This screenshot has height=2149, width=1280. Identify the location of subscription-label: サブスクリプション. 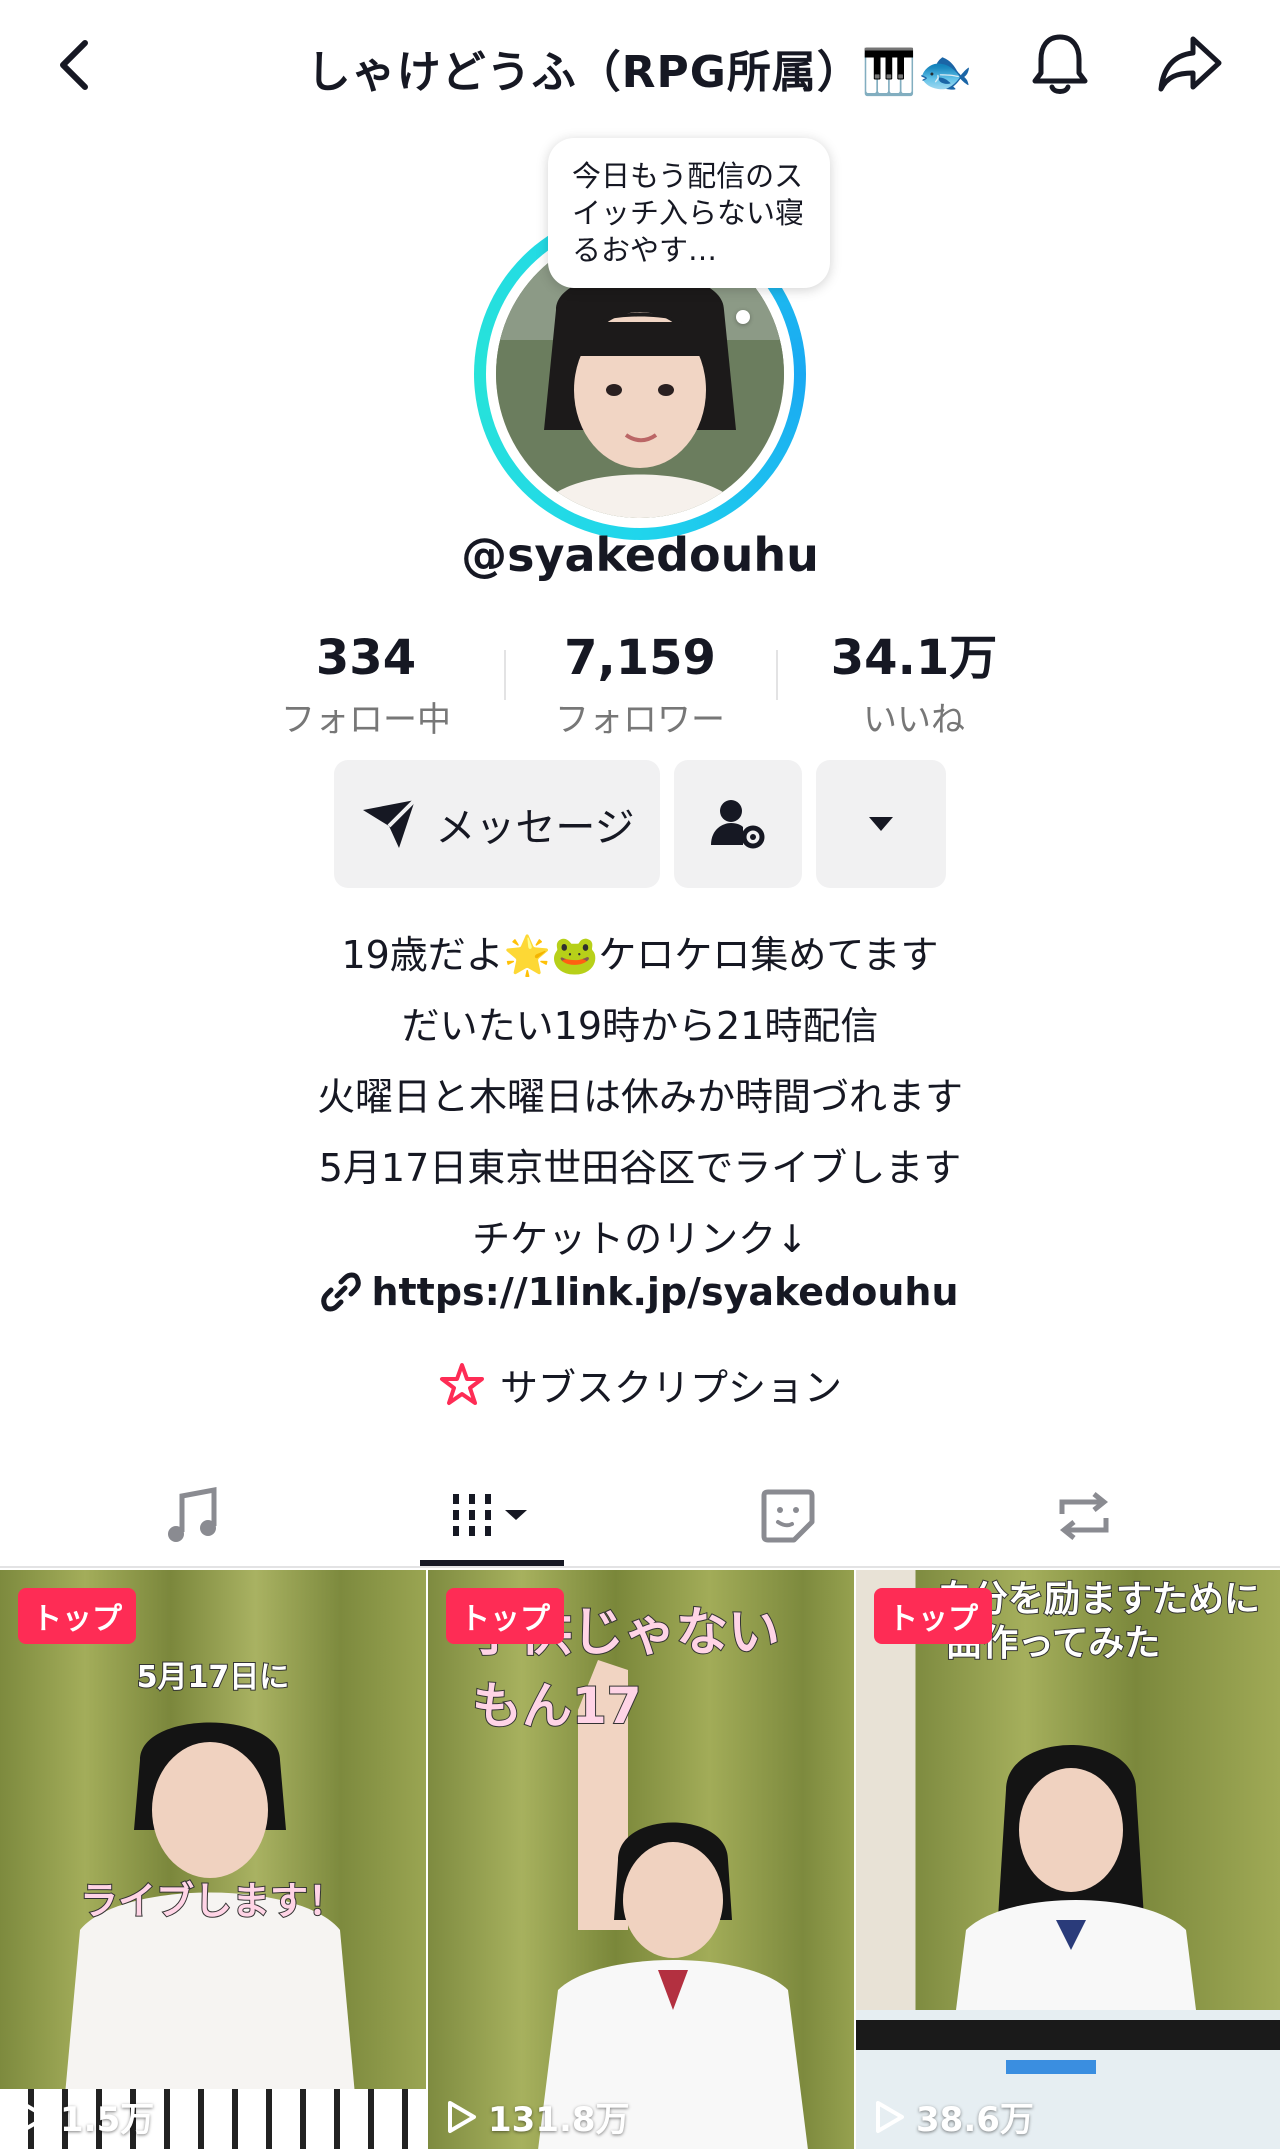
(670, 1388).